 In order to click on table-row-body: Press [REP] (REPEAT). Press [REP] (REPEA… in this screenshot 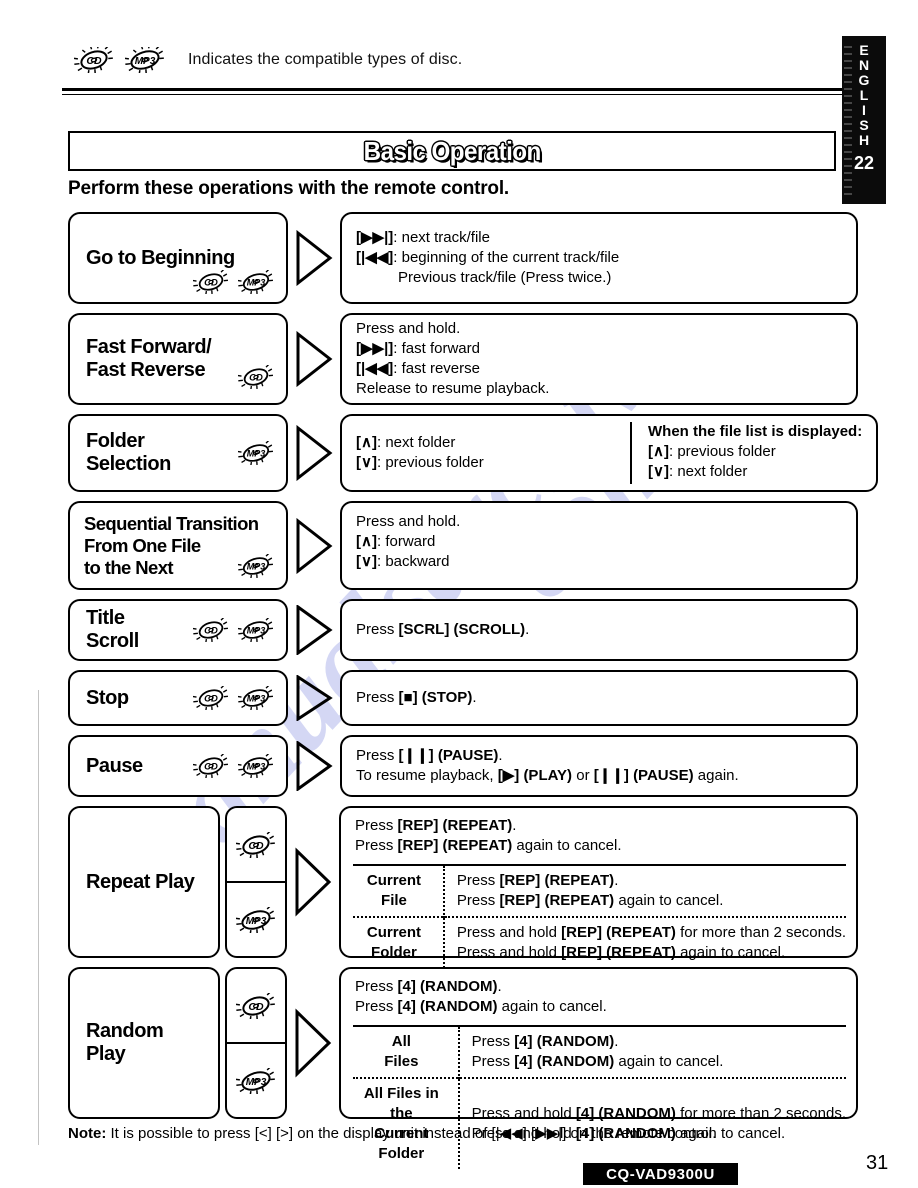, I will do `click(644, 890)`.